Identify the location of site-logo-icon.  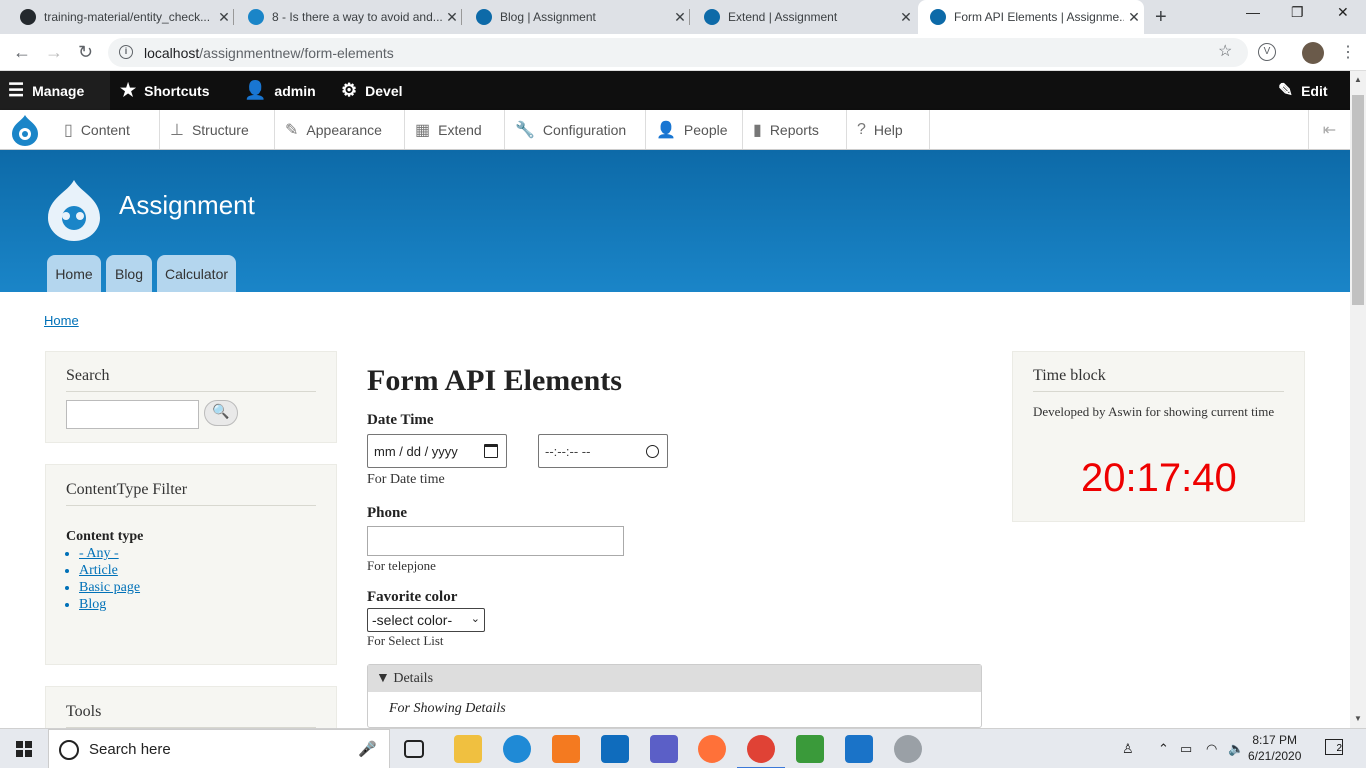
(74, 210).